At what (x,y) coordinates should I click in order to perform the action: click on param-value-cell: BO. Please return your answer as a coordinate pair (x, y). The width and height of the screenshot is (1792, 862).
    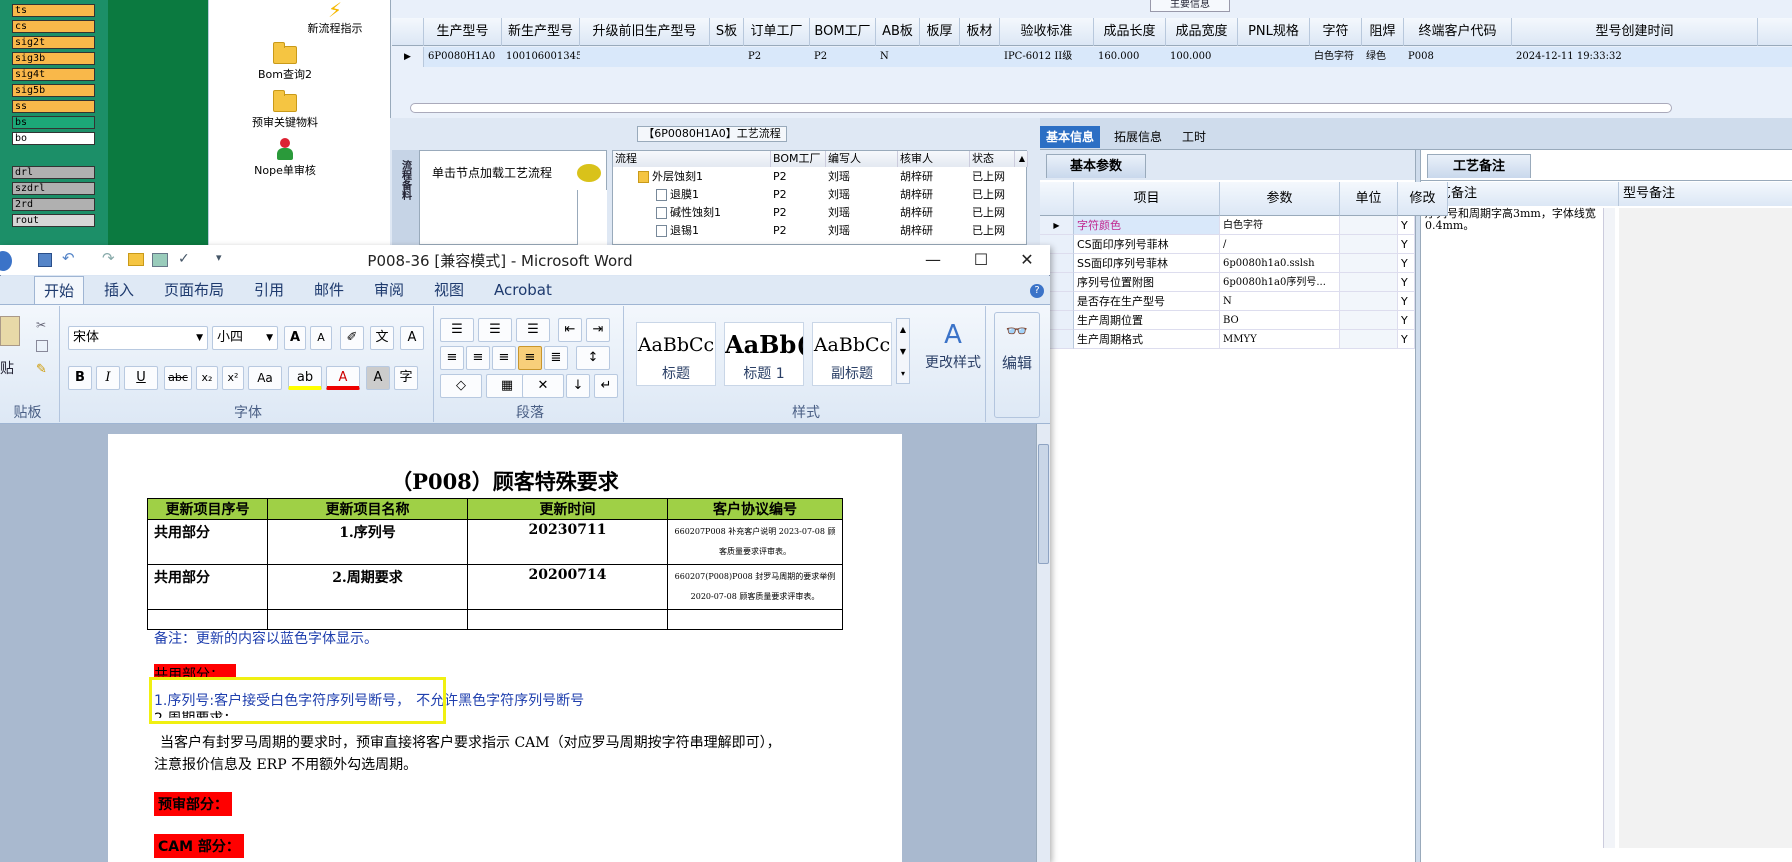
    Looking at the image, I should click on (1280, 320).